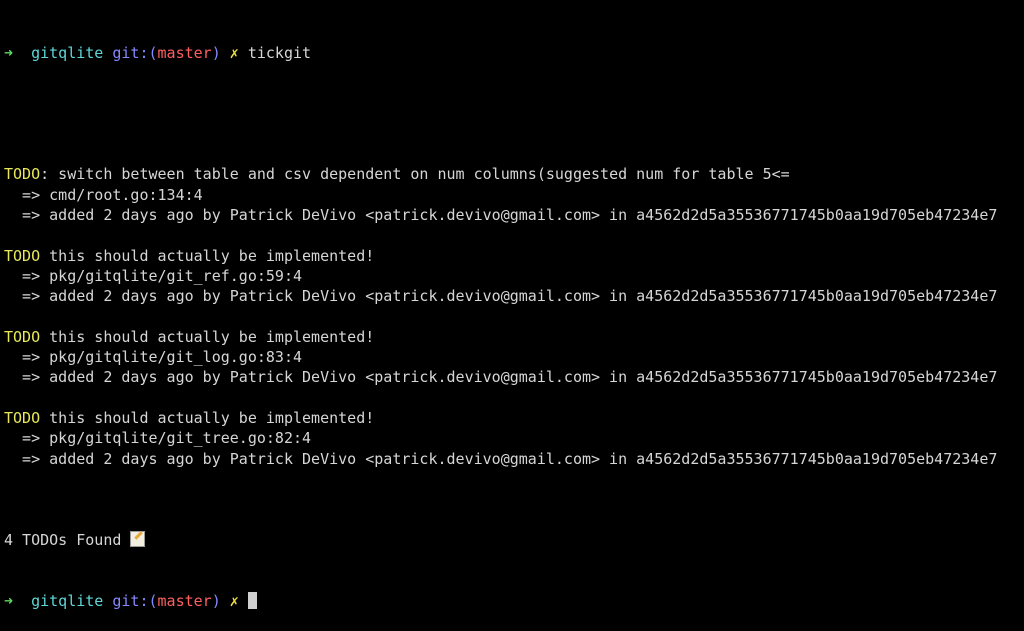 The width and height of the screenshot is (1024, 631). I want to click on todo-location: => pkg/gitqlite/git_tree.go:82:4, so click(158, 438).